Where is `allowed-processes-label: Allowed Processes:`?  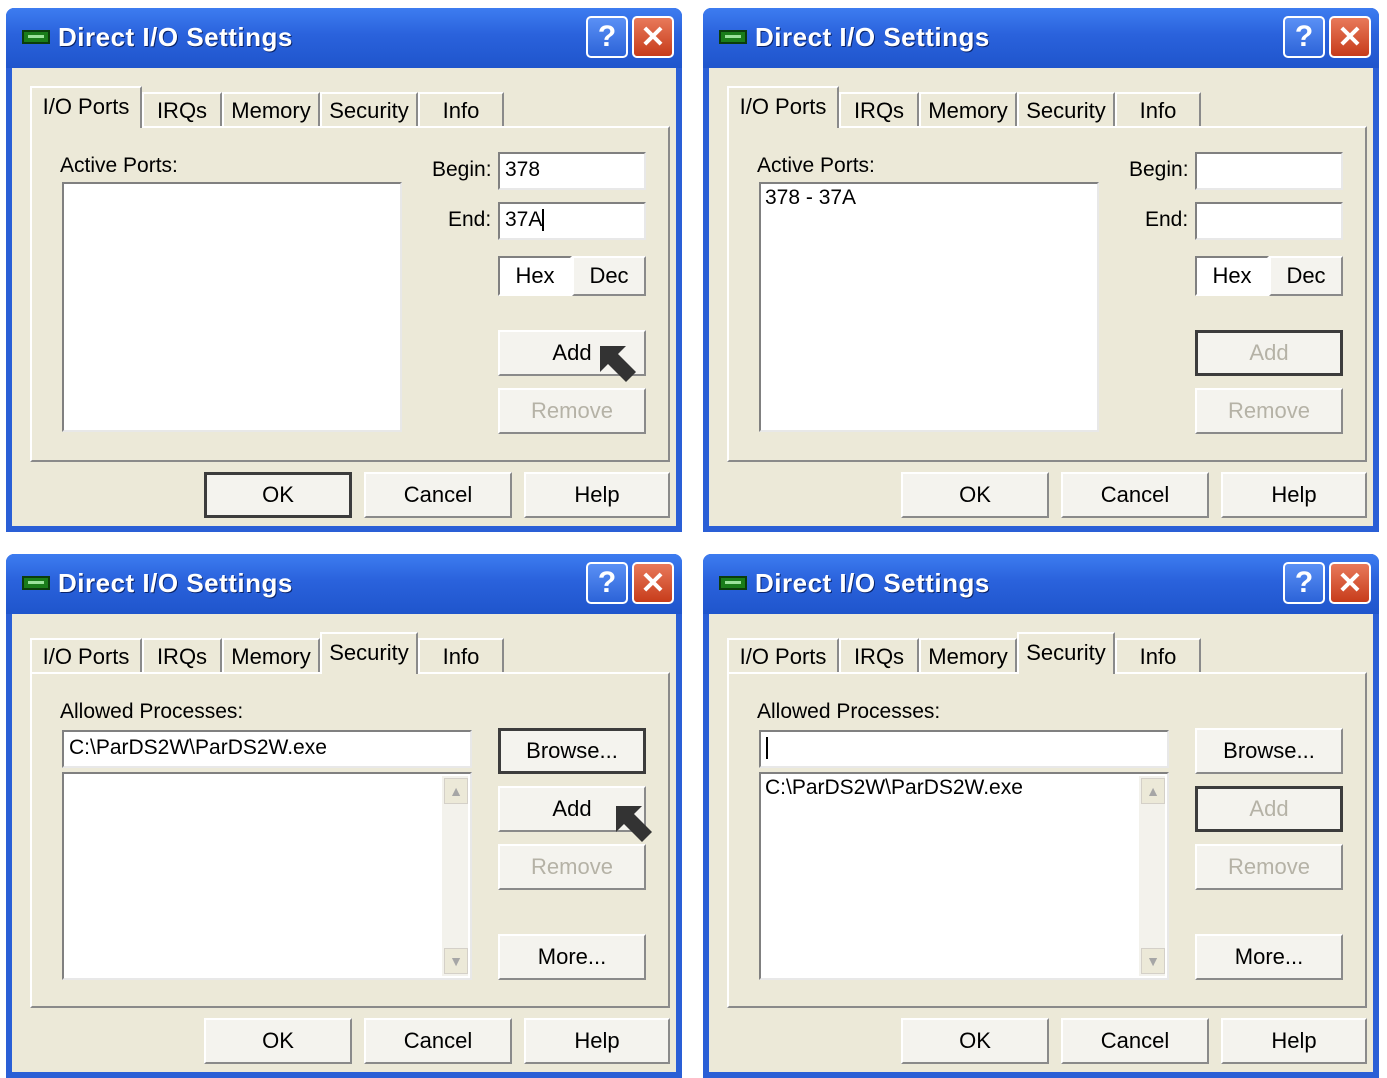
allowed-processes-label: Allowed Processes: is located at coordinates (152, 711).